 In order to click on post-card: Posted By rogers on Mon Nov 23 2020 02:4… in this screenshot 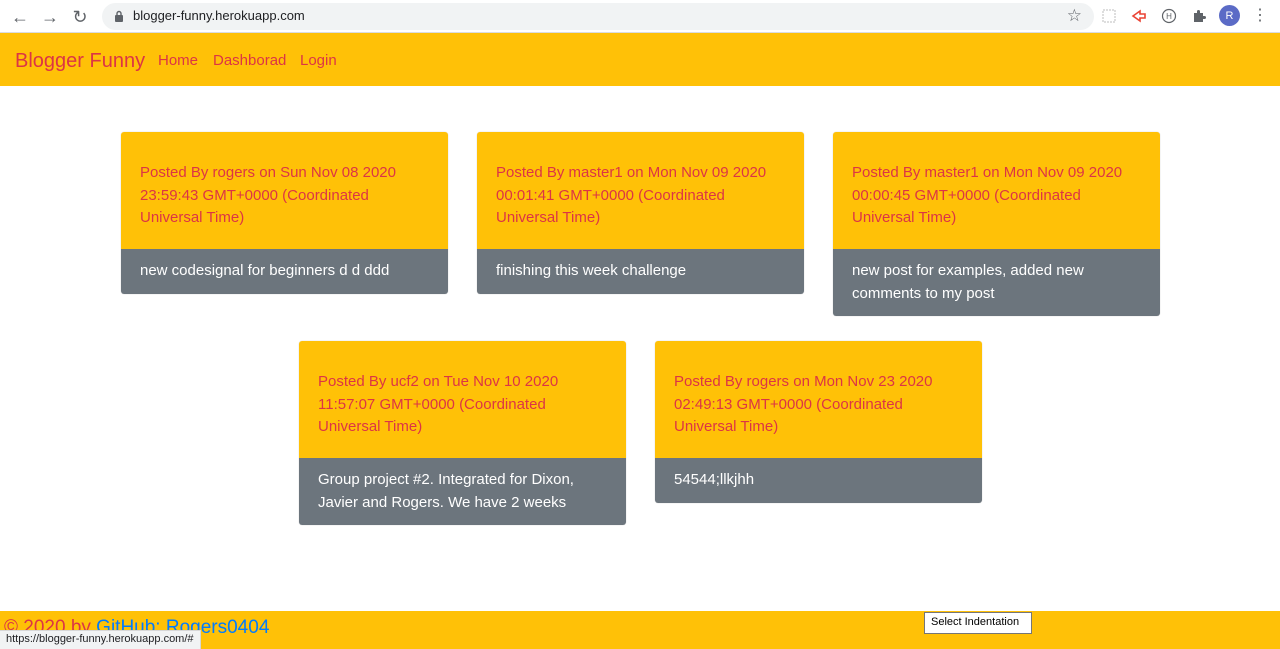, I will do `click(818, 422)`.